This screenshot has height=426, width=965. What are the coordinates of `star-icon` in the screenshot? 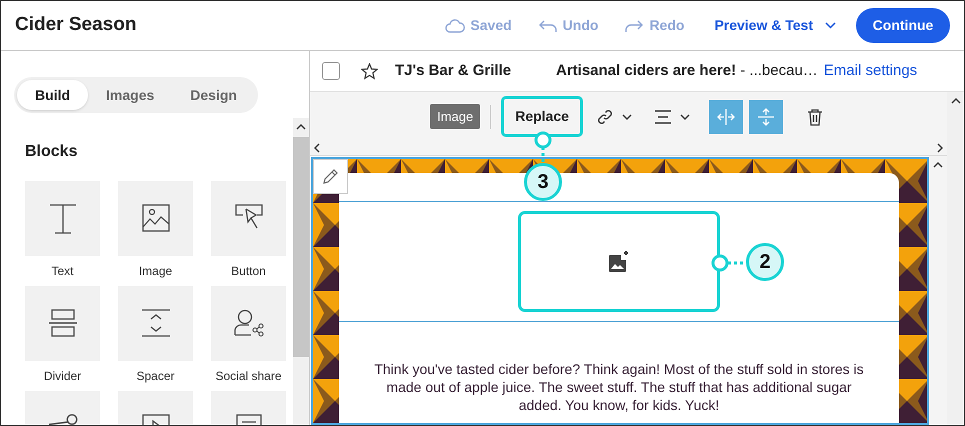 It's located at (369, 71).